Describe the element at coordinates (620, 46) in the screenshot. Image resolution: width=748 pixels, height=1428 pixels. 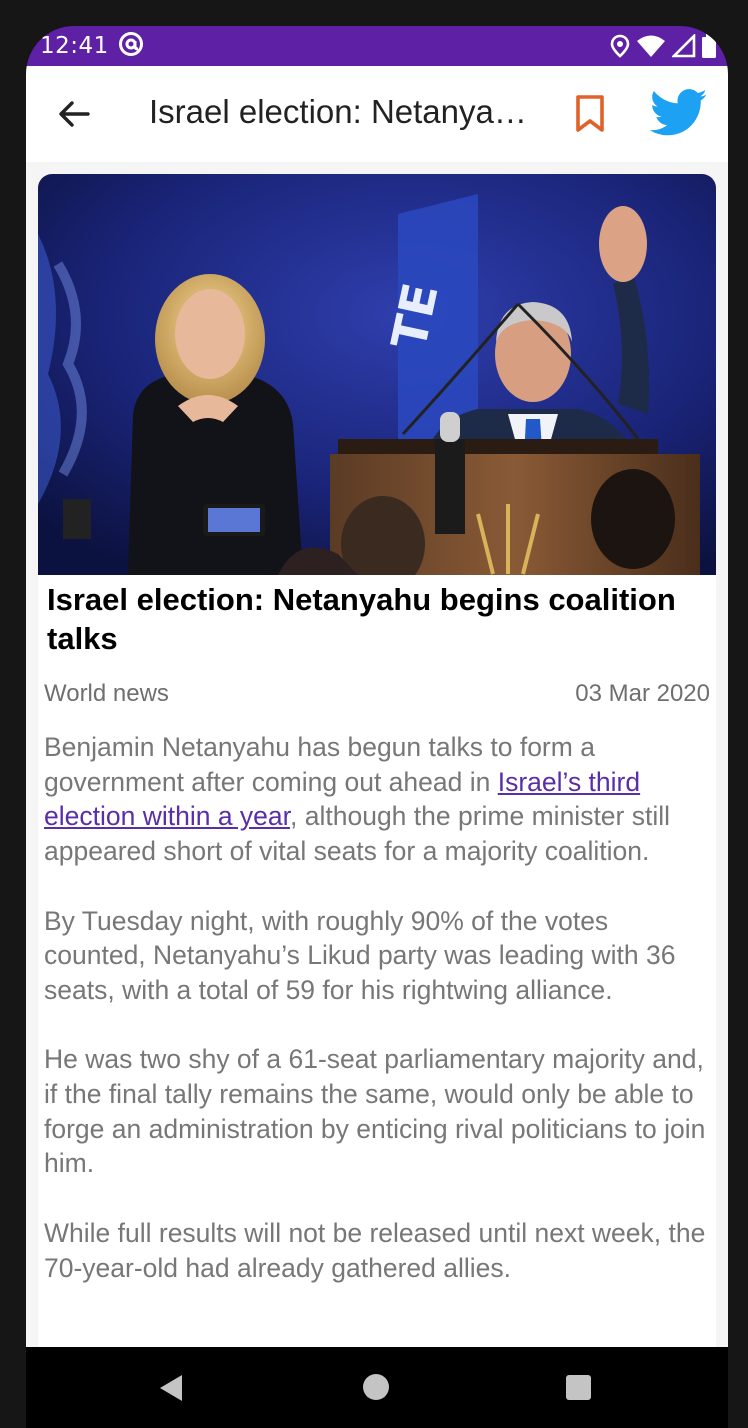
I see `location-icon` at that location.